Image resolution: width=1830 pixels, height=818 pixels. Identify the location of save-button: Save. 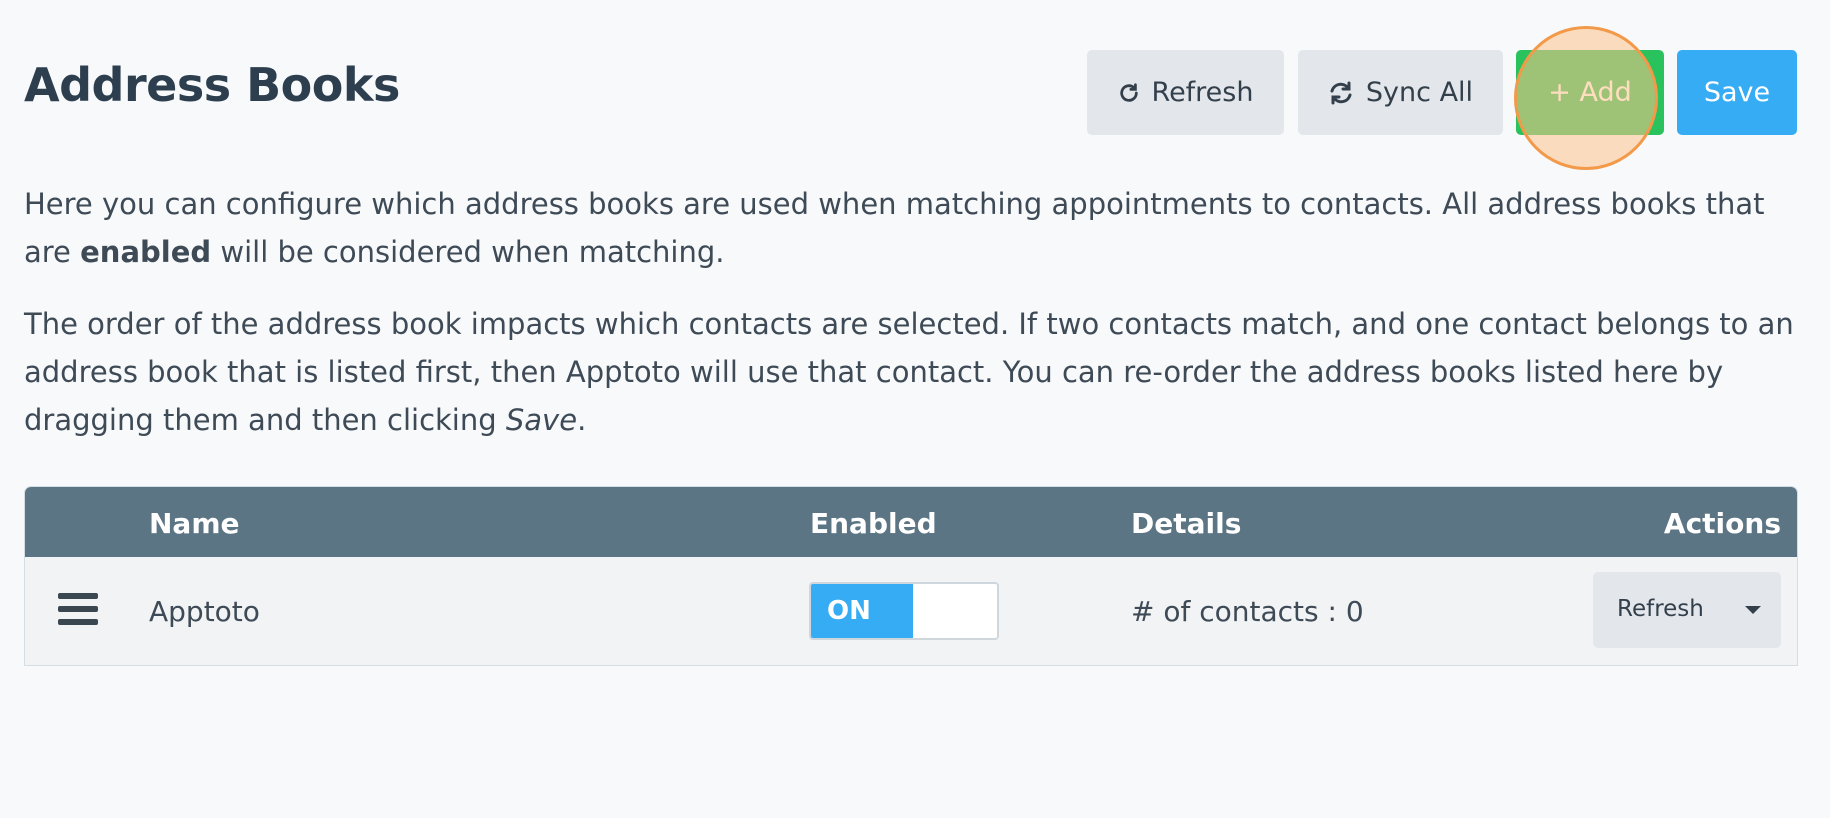
(1737, 92).